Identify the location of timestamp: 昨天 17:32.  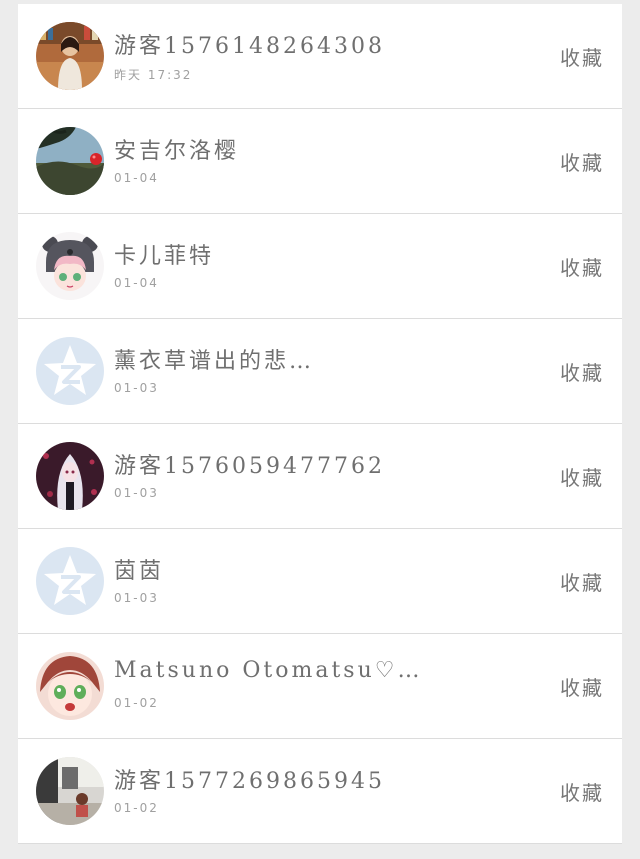
(153, 75).